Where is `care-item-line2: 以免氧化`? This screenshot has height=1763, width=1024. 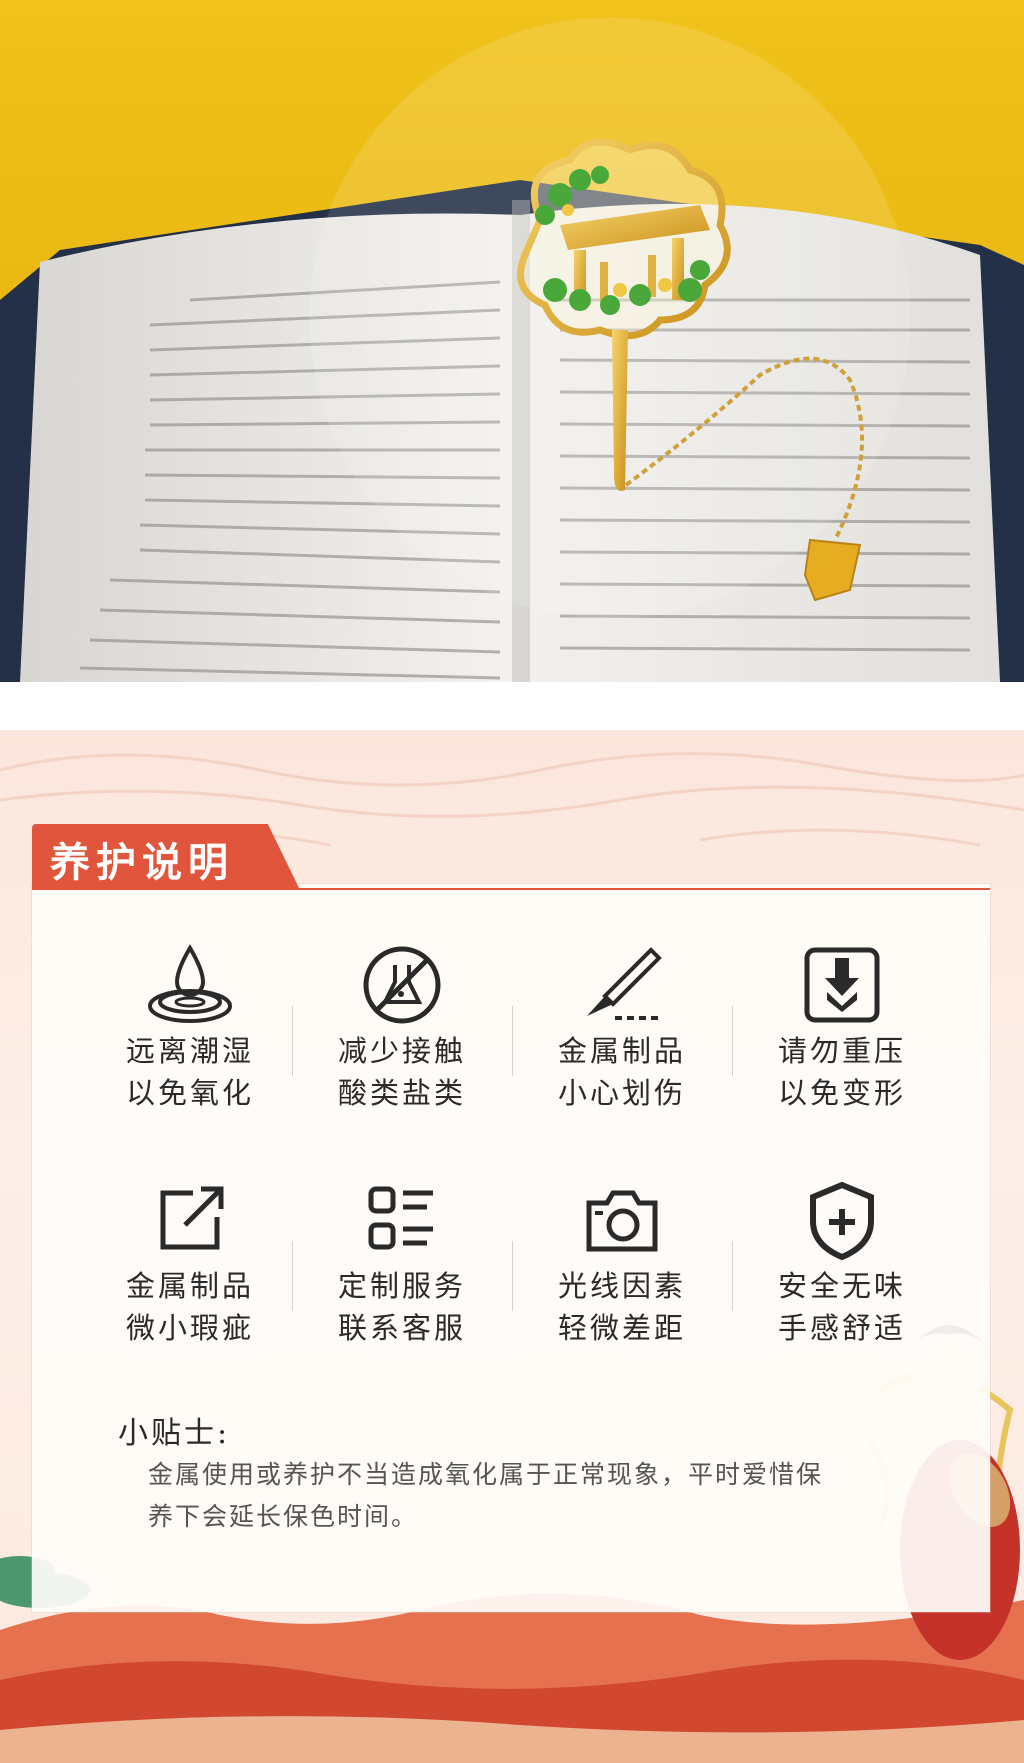 care-item-line2: 以免氧化 is located at coordinates (189, 1093).